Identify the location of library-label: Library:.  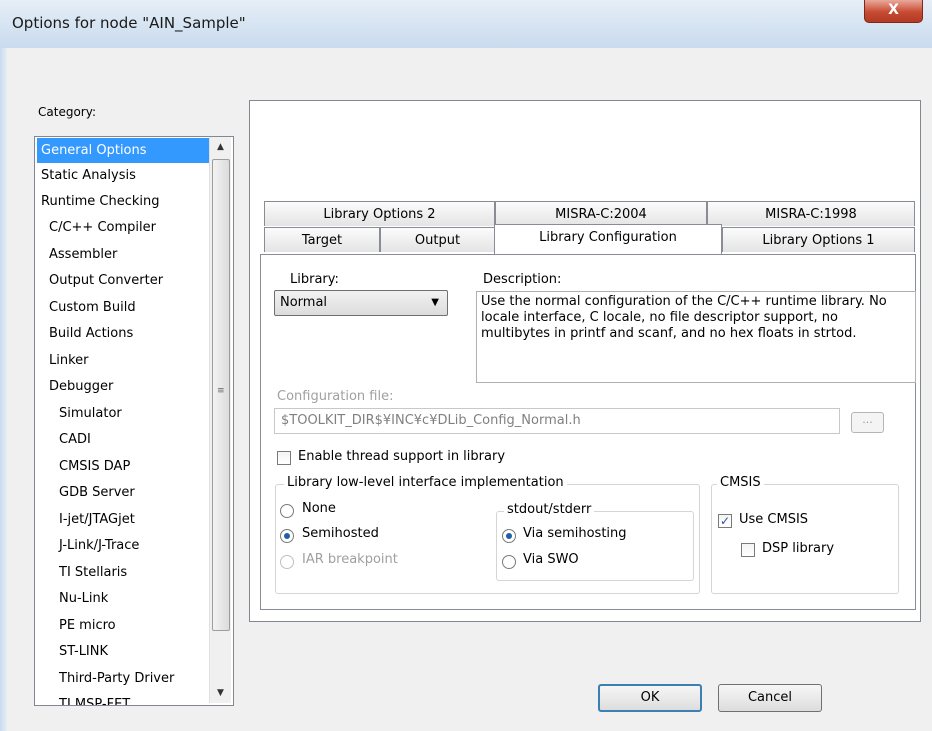
(314, 279).